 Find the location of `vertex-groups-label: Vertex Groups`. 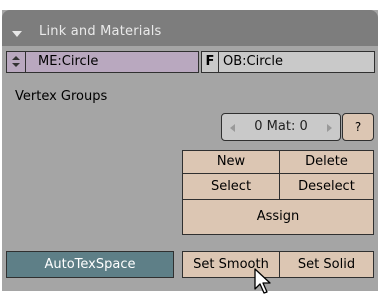

vertex-groups-label: Vertex Groups is located at coordinates (61, 96).